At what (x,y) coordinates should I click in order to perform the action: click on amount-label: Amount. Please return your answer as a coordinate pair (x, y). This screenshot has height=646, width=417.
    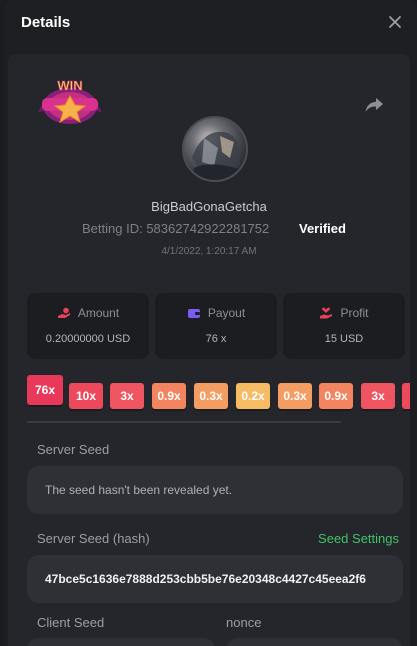
    Looking at the image, I should click on (98, 313).